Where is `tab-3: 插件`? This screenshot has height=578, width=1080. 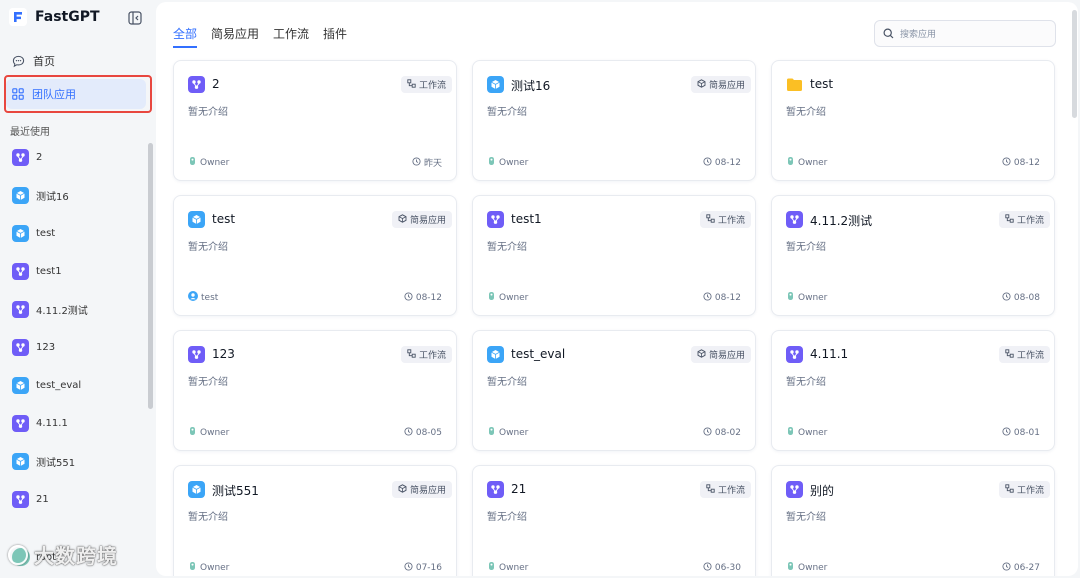 tab-3: 插件 is located at coordinates (335, 36).